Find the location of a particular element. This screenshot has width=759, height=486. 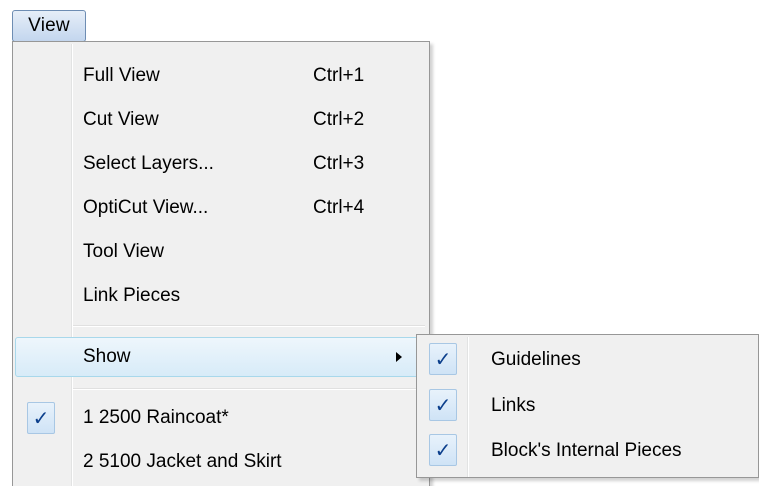

submenu-item-label: Guidelines is located at coordinates (536, 359).